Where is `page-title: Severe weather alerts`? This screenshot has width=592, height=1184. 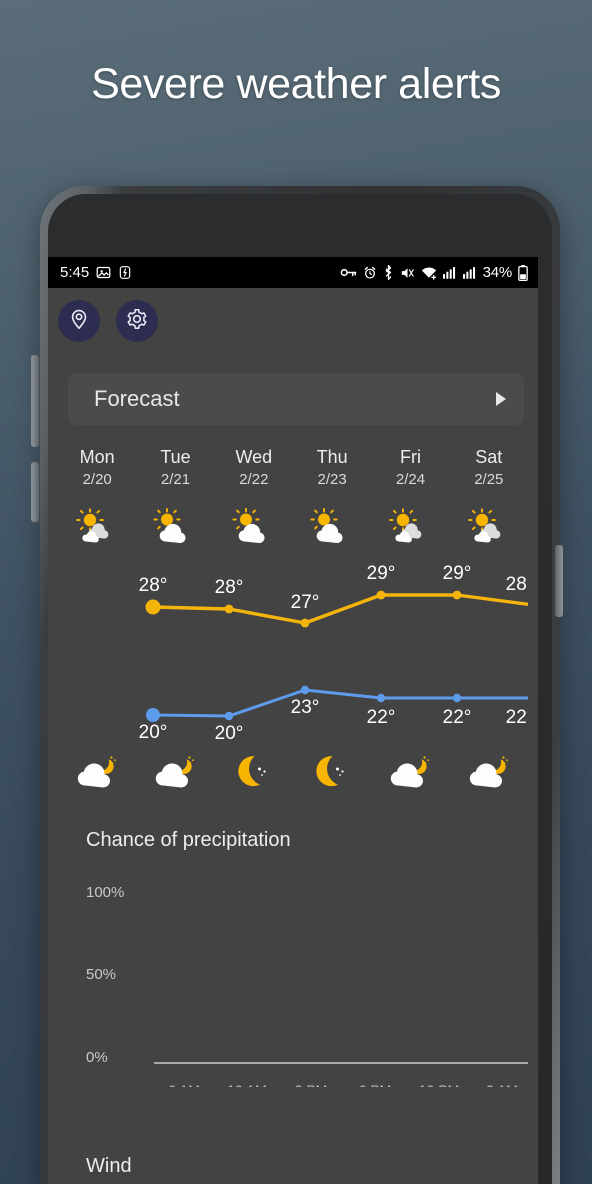
page-title: Severe weather alerts is located at coordinates (296, 84).